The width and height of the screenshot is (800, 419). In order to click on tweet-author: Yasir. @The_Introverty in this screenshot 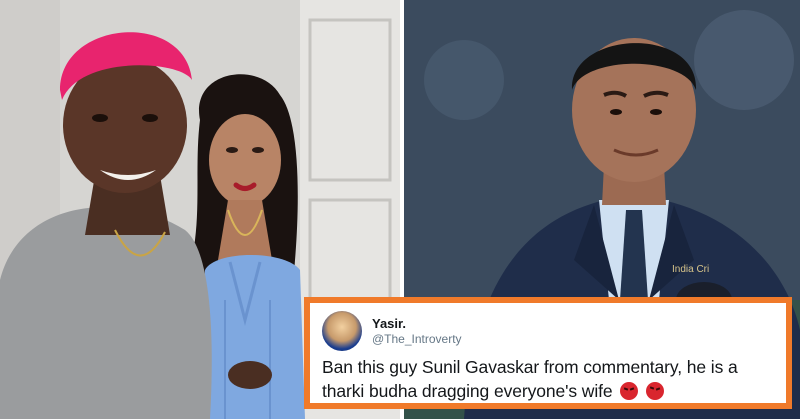, I will do `click(417, 331)`.